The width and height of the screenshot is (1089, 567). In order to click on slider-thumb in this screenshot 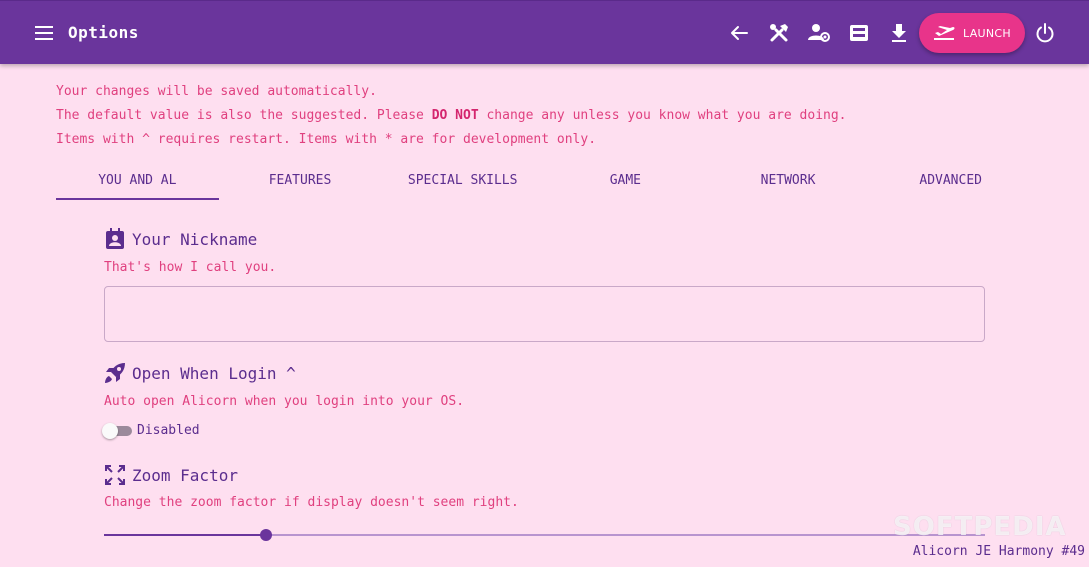, I will do `click(266, 535)`.